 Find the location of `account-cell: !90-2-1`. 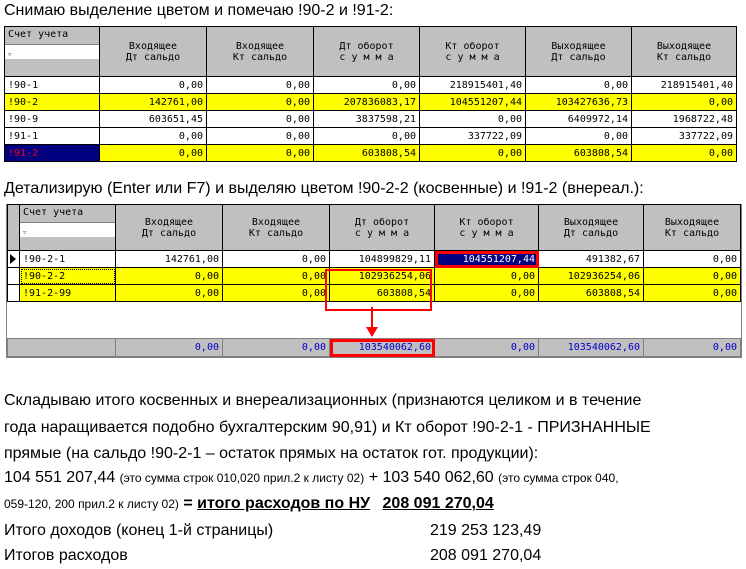

account-cell: !90-2-1 is located at coordinates (67, 259).